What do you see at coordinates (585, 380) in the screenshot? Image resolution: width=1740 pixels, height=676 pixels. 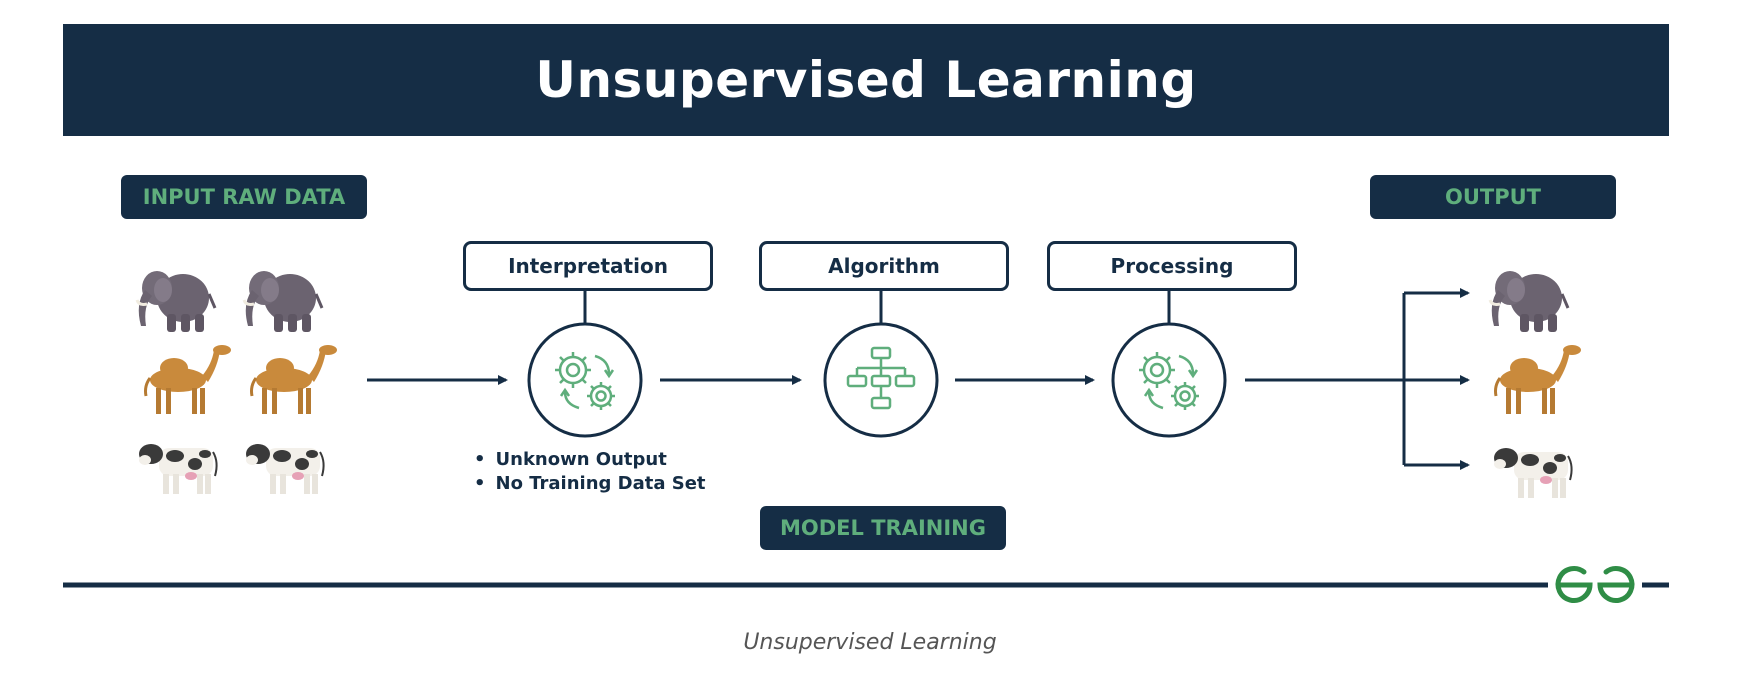 I see `interpretation-circle` at bounding box center [585, 380].